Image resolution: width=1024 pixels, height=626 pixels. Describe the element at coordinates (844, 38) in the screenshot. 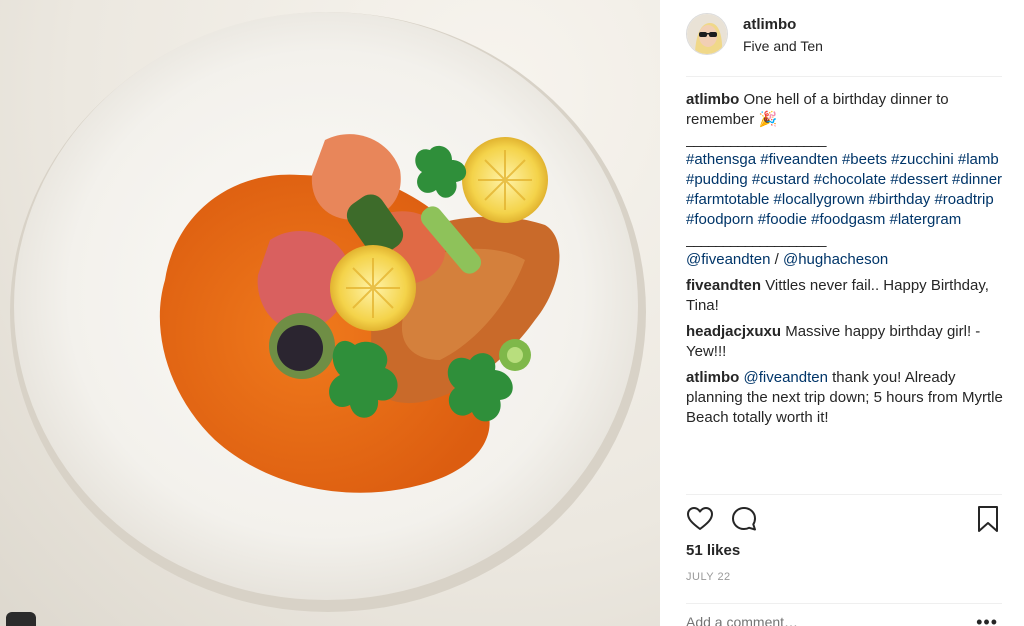

I see `post-header: atlimbo Five and Ten` at that location.